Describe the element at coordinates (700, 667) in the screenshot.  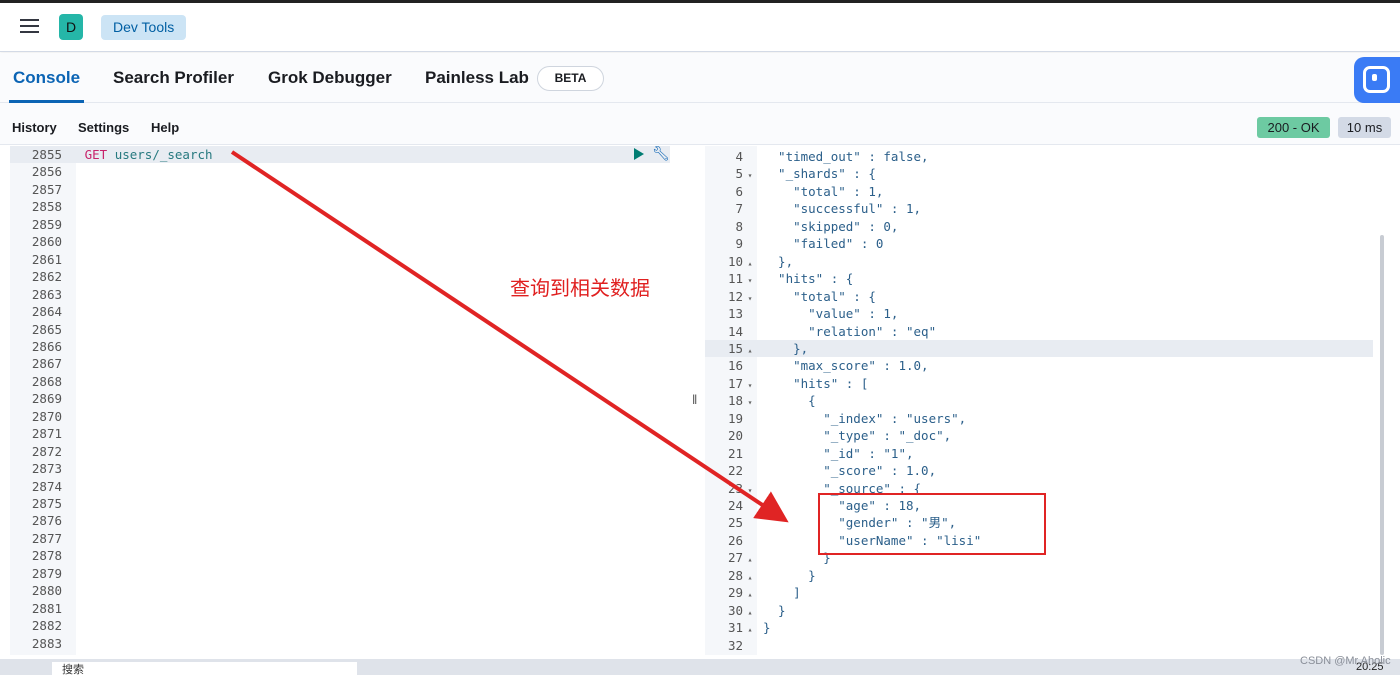
I see `os-taskbar: 搜索 20:25` at that location.